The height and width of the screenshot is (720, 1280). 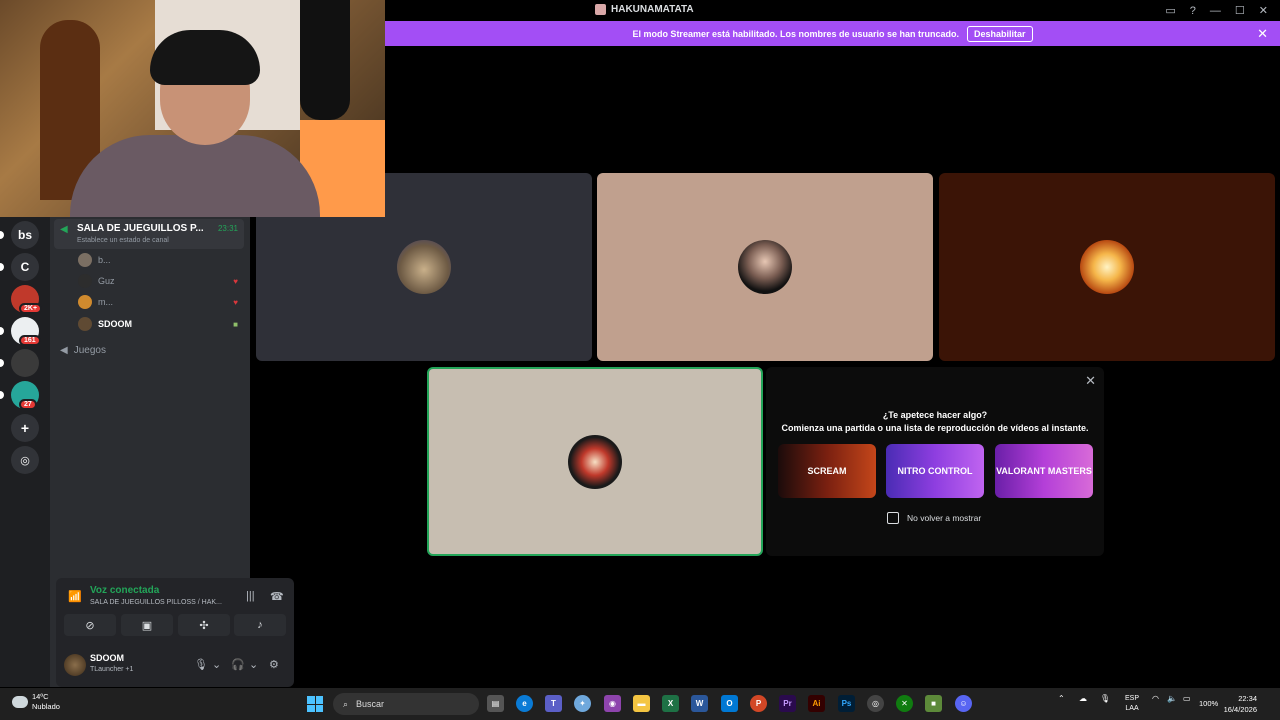 What do you see at coordinates (875, 703) in the screenshot?
I see `obs-icon: ◎` at bounding box center [875, 703].